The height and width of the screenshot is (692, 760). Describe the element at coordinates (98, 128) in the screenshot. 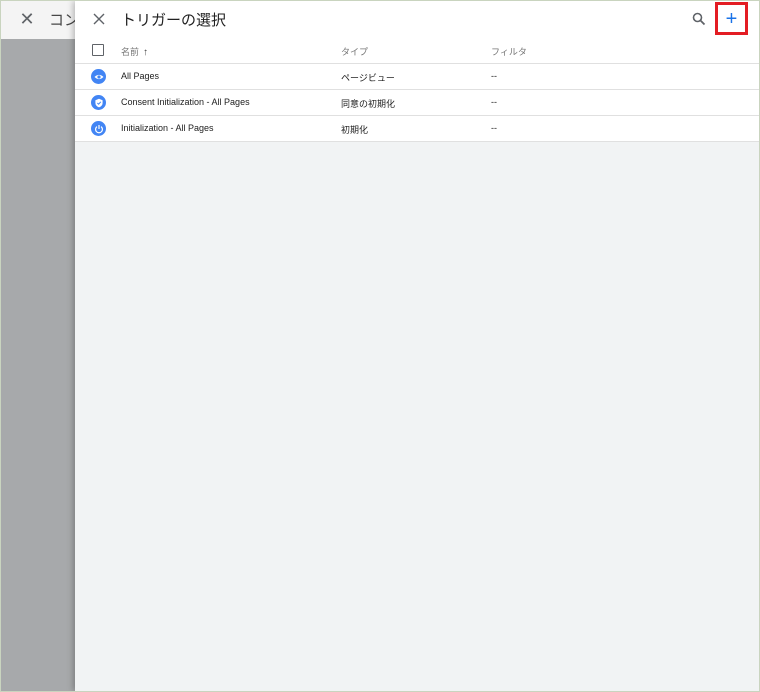

I see `power-icon` at that location.